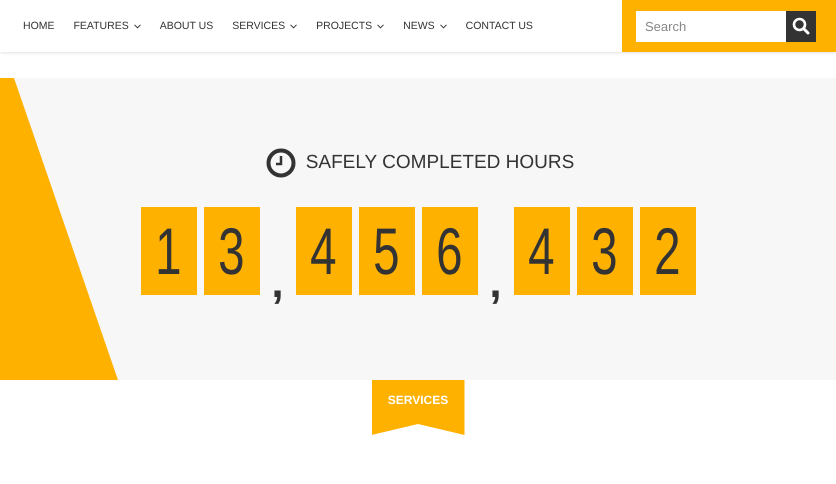 The height and width of the screenshot is (484, 836). I want to click on counter-digit: 2, so click(668, 251).